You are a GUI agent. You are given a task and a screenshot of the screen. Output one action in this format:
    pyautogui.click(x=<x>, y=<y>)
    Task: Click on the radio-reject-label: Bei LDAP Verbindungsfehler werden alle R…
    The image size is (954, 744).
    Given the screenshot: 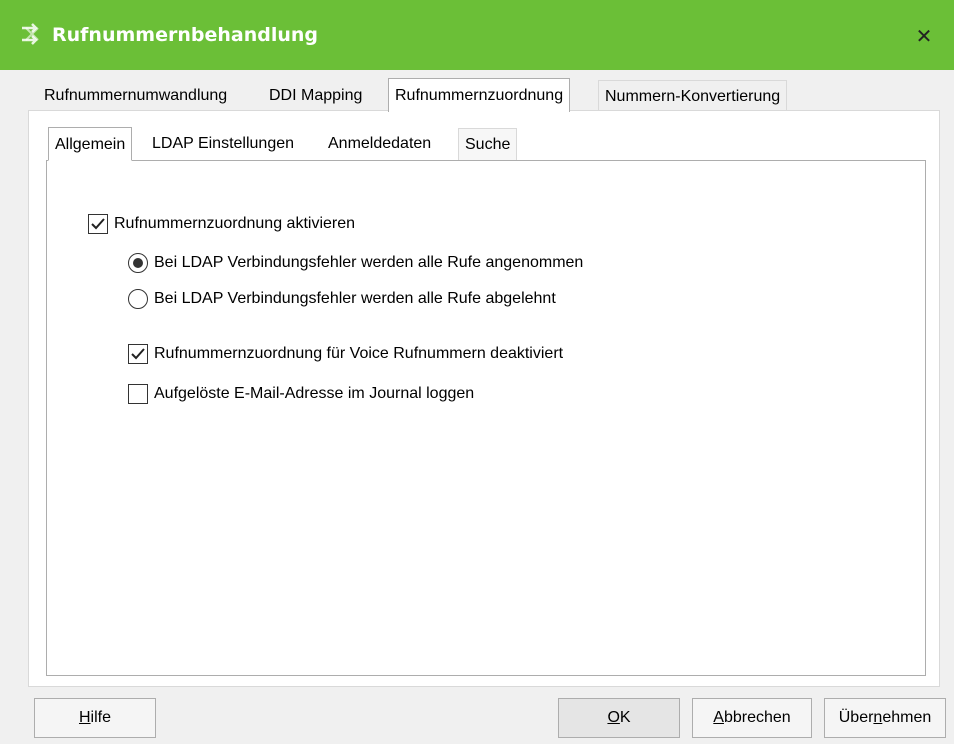 What is the action you would take?
    pyautogui.click(x=355, y=298)
    